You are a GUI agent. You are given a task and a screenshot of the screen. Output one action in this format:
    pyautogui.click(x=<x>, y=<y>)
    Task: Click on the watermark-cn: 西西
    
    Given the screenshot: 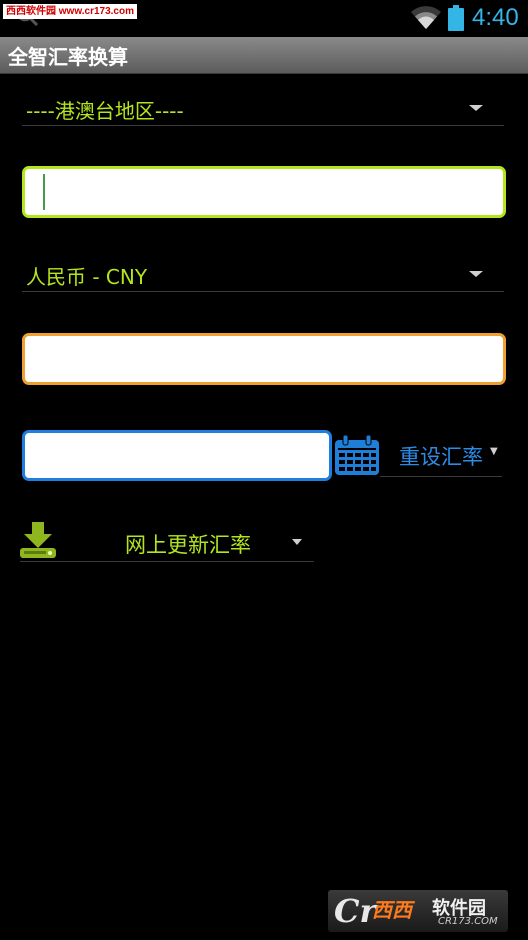 What is the action you would take?
    pyautogui.click(x=392, y=910)
    